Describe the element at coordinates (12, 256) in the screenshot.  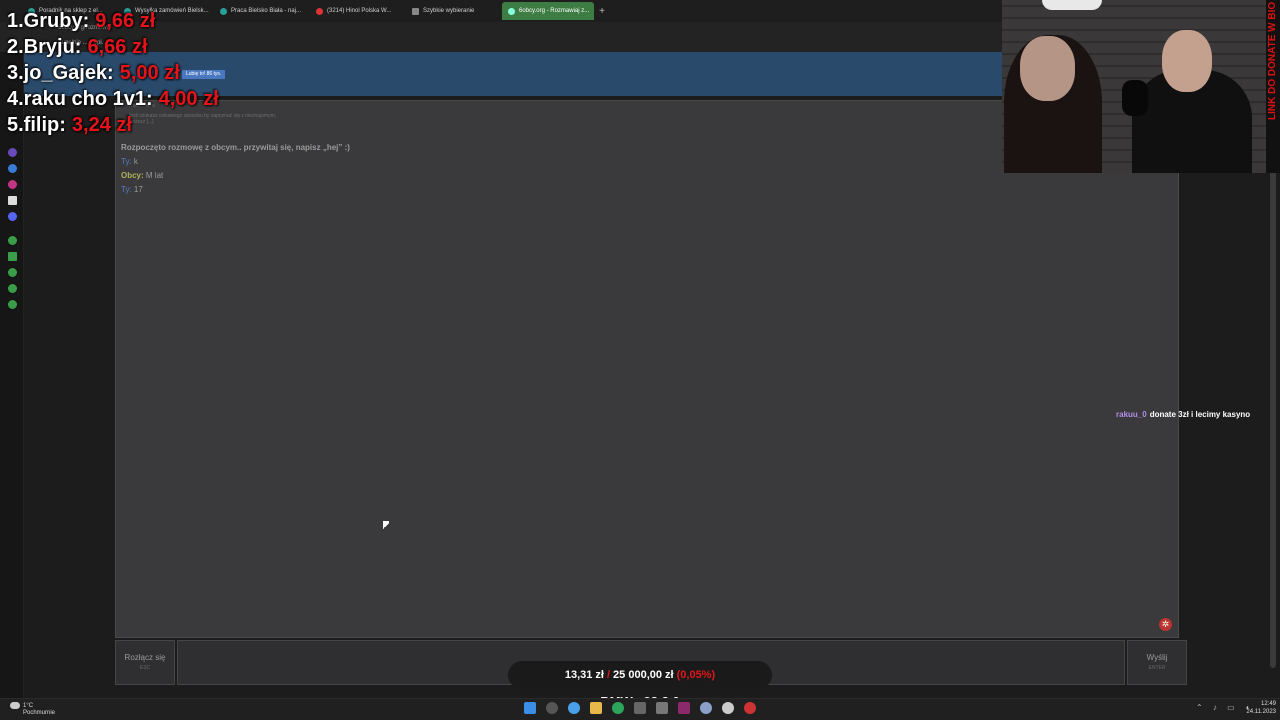
I see `folder-icon` at that location.